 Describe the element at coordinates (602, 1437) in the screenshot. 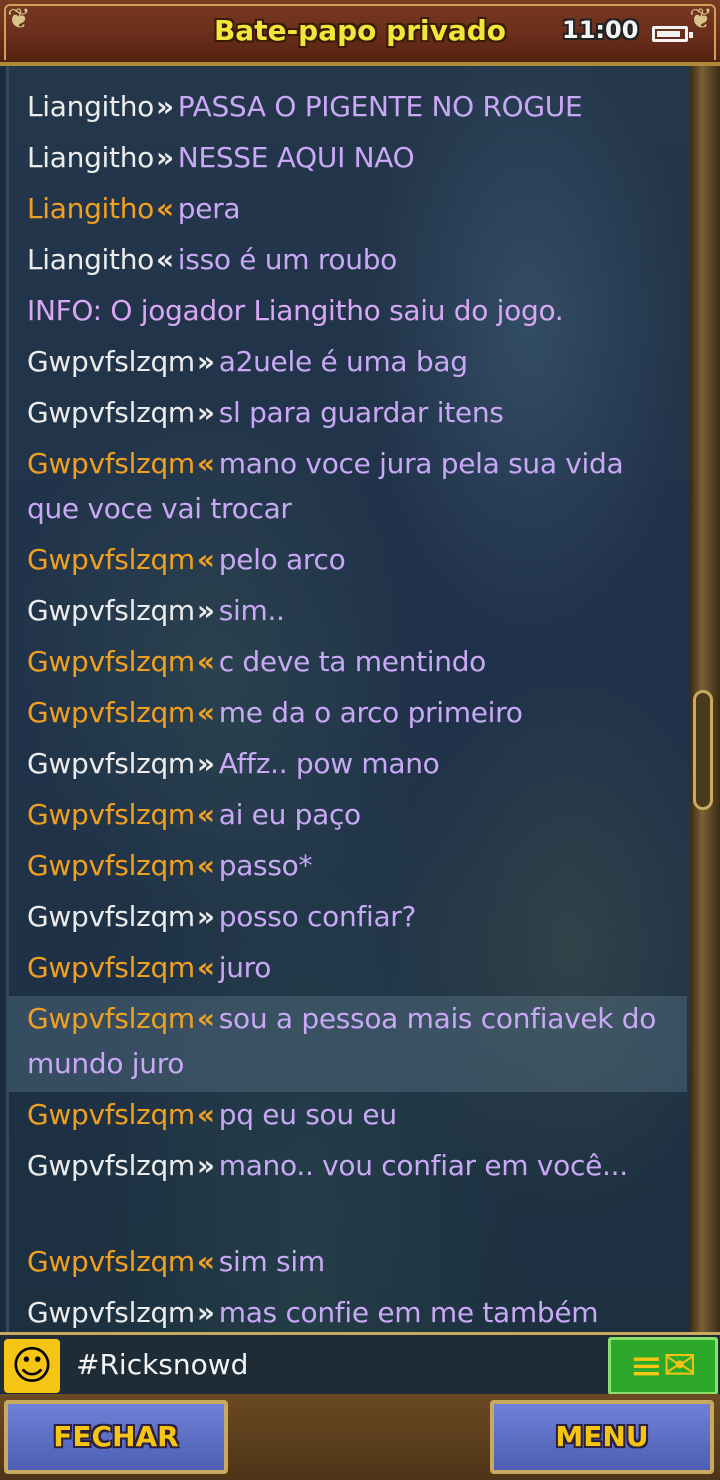

I see `menu-button: MENU` at that location.